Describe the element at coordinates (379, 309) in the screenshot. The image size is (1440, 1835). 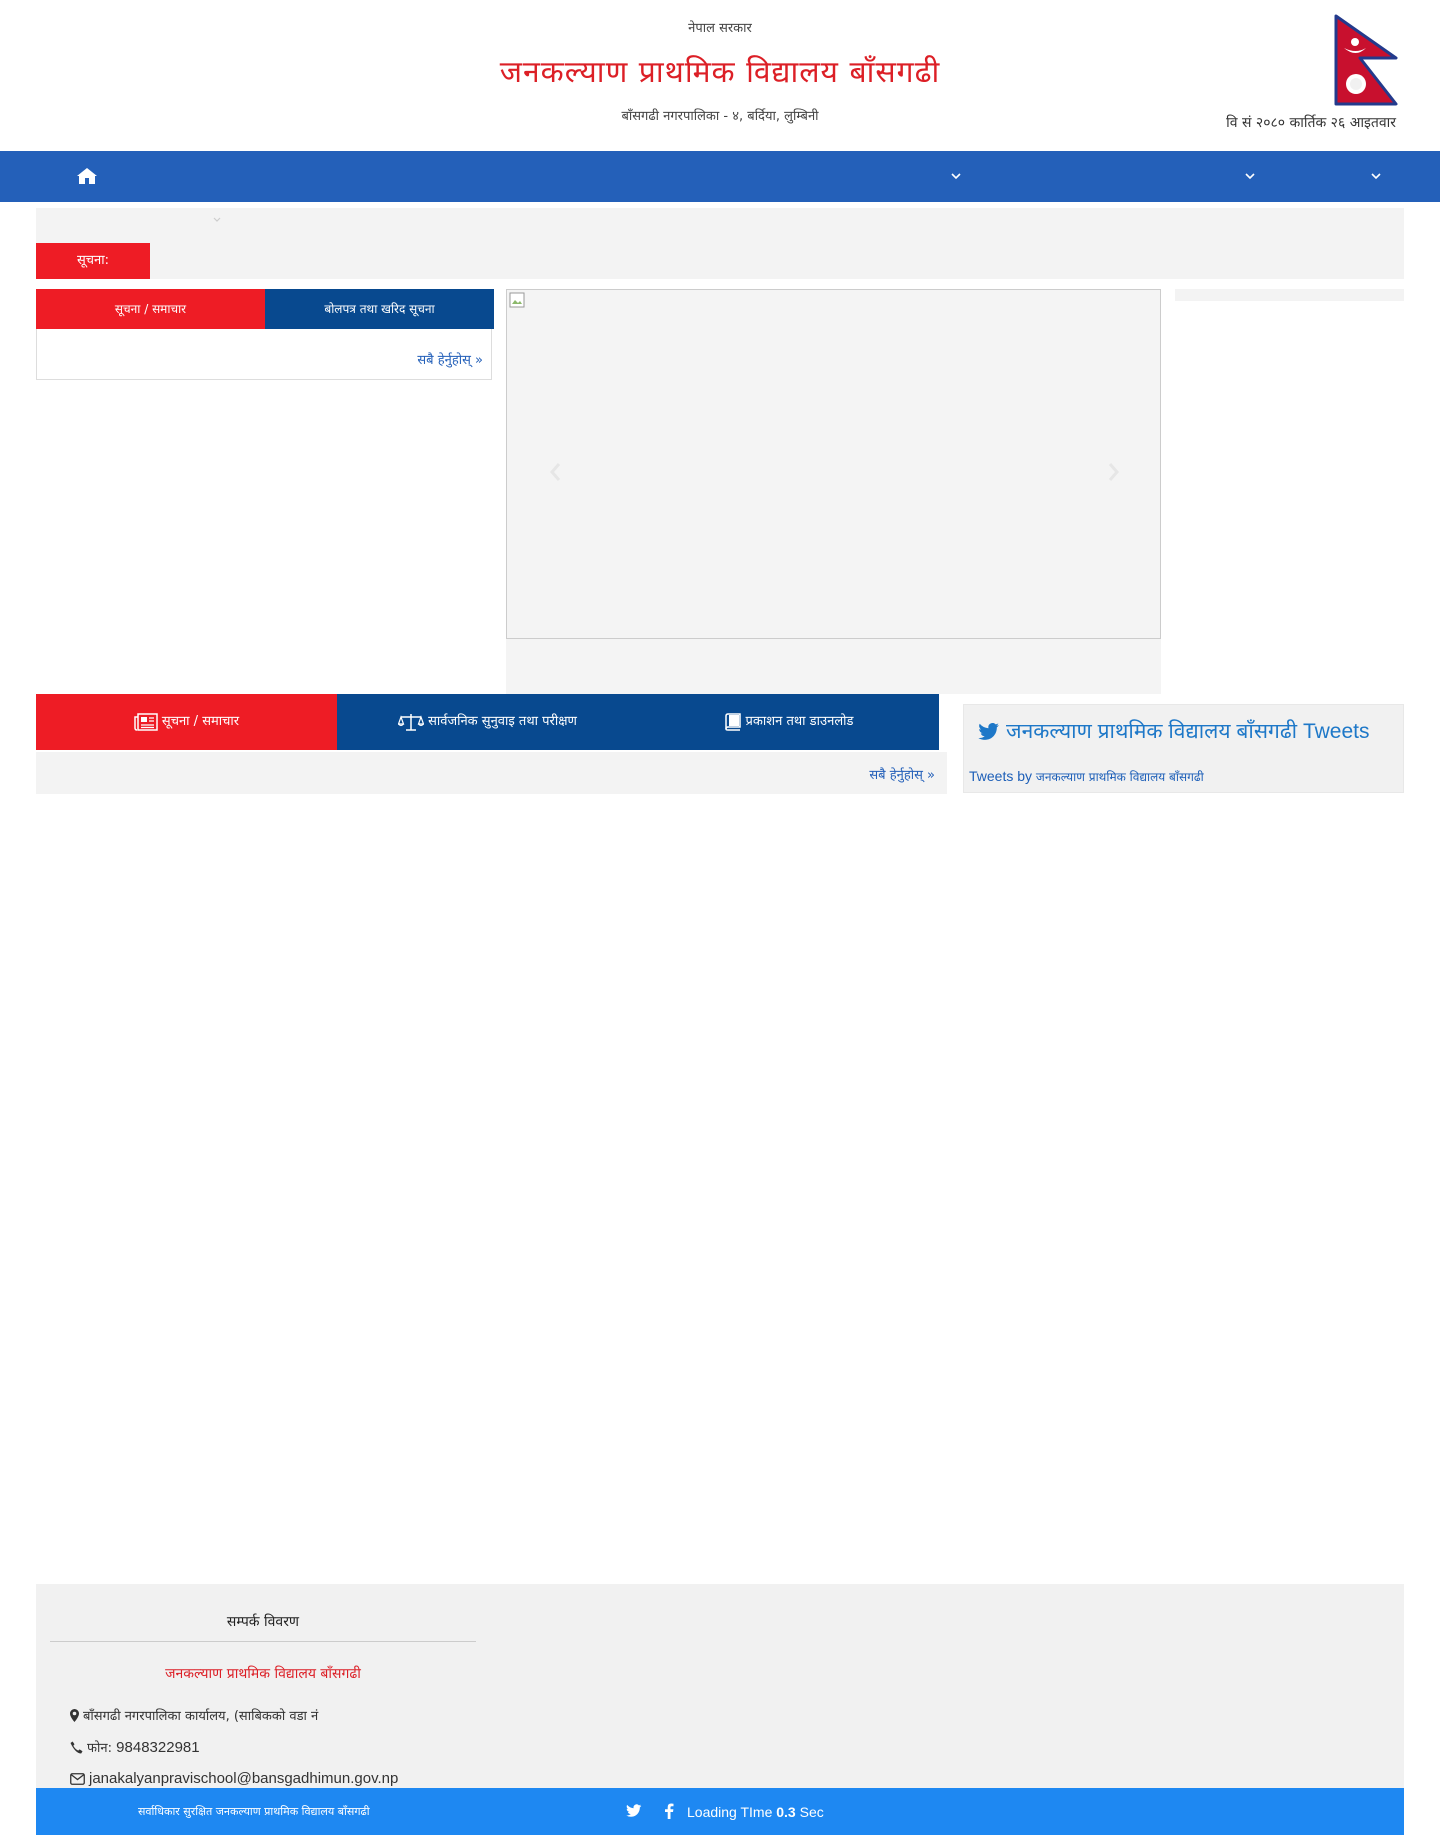
I see `tab-tenders: बोलपत्र तथा खरिद सूचना` at that location.